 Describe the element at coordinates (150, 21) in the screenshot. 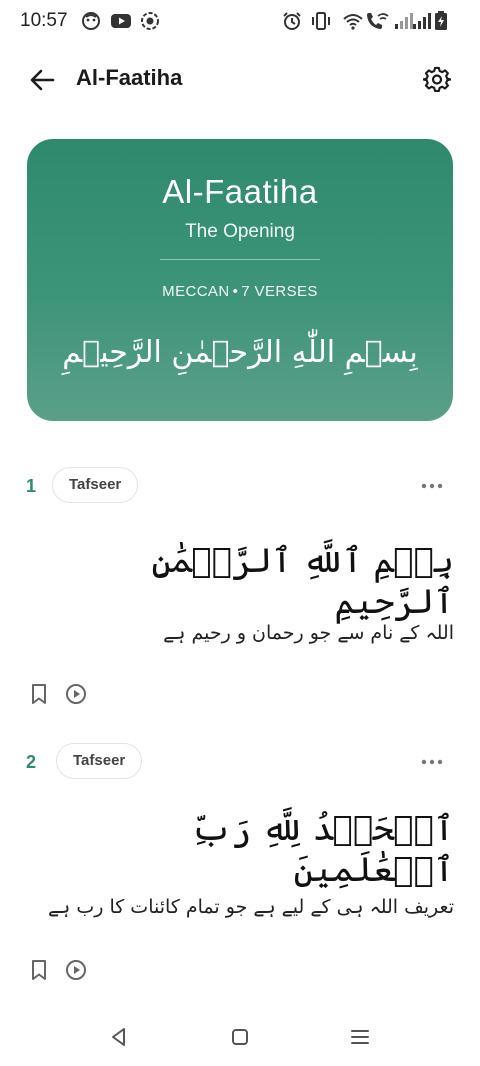

I see `record-icon` at that location.